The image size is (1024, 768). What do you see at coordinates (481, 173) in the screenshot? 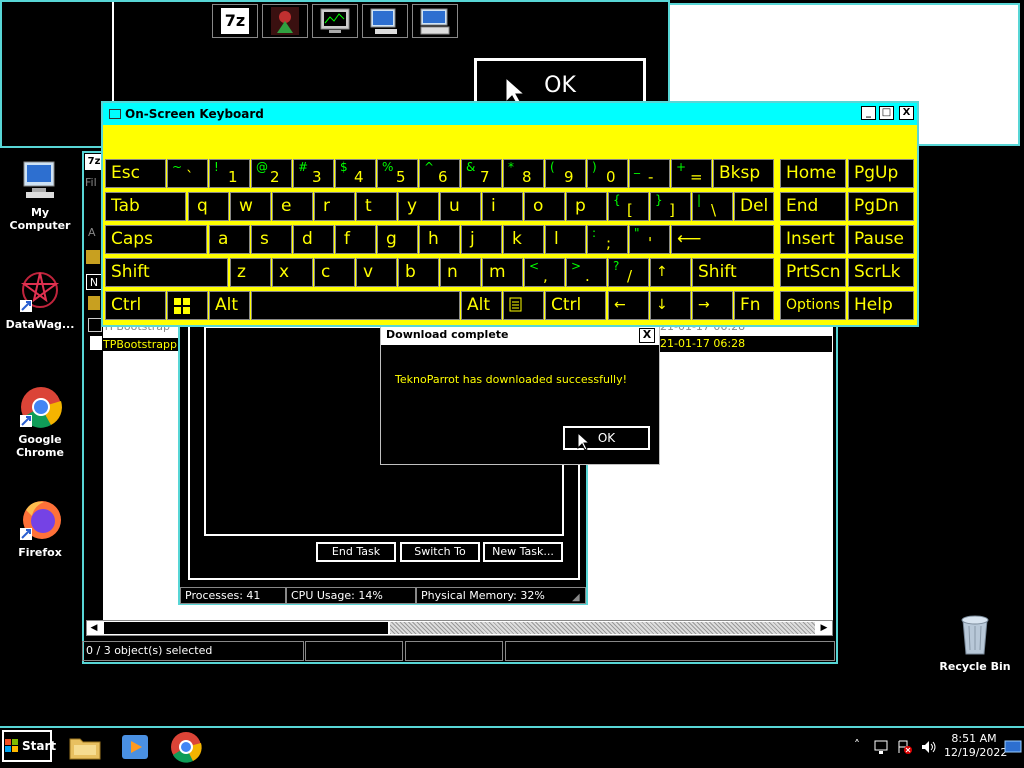
I see `key-7: & 7` at bounding box center [481, 173].